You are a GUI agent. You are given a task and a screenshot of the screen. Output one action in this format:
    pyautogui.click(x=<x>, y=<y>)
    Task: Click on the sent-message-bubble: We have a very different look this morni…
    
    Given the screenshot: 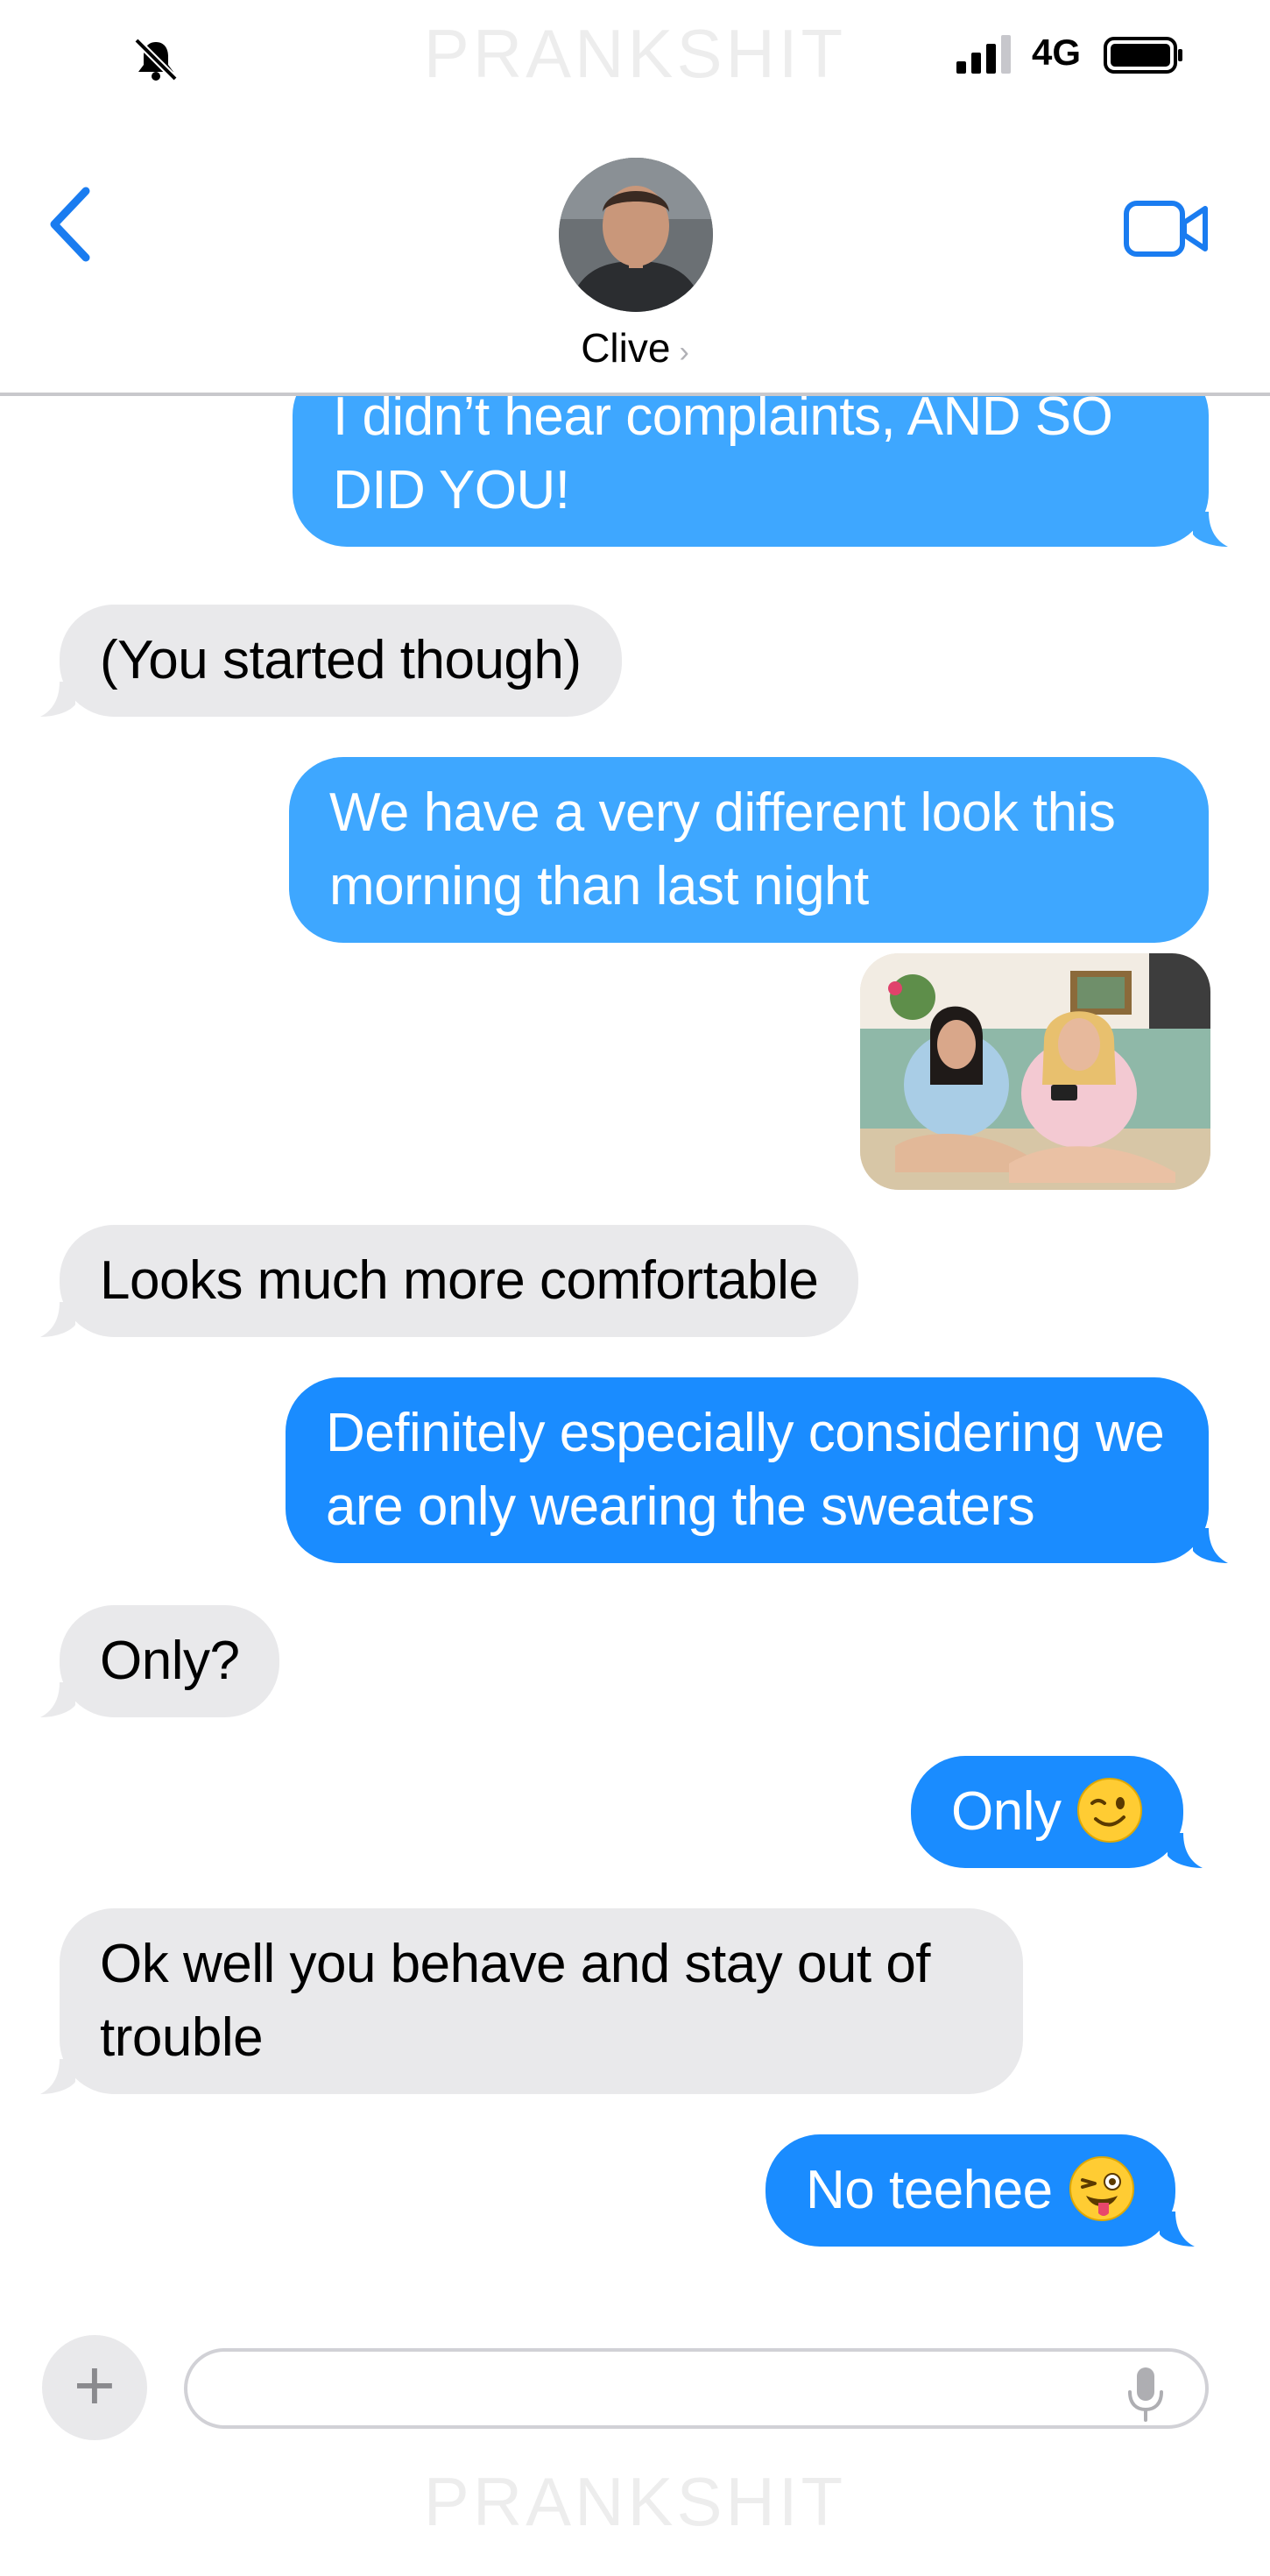 What is the action you would take?
    pyautogui.click(x=749, y=850)
    